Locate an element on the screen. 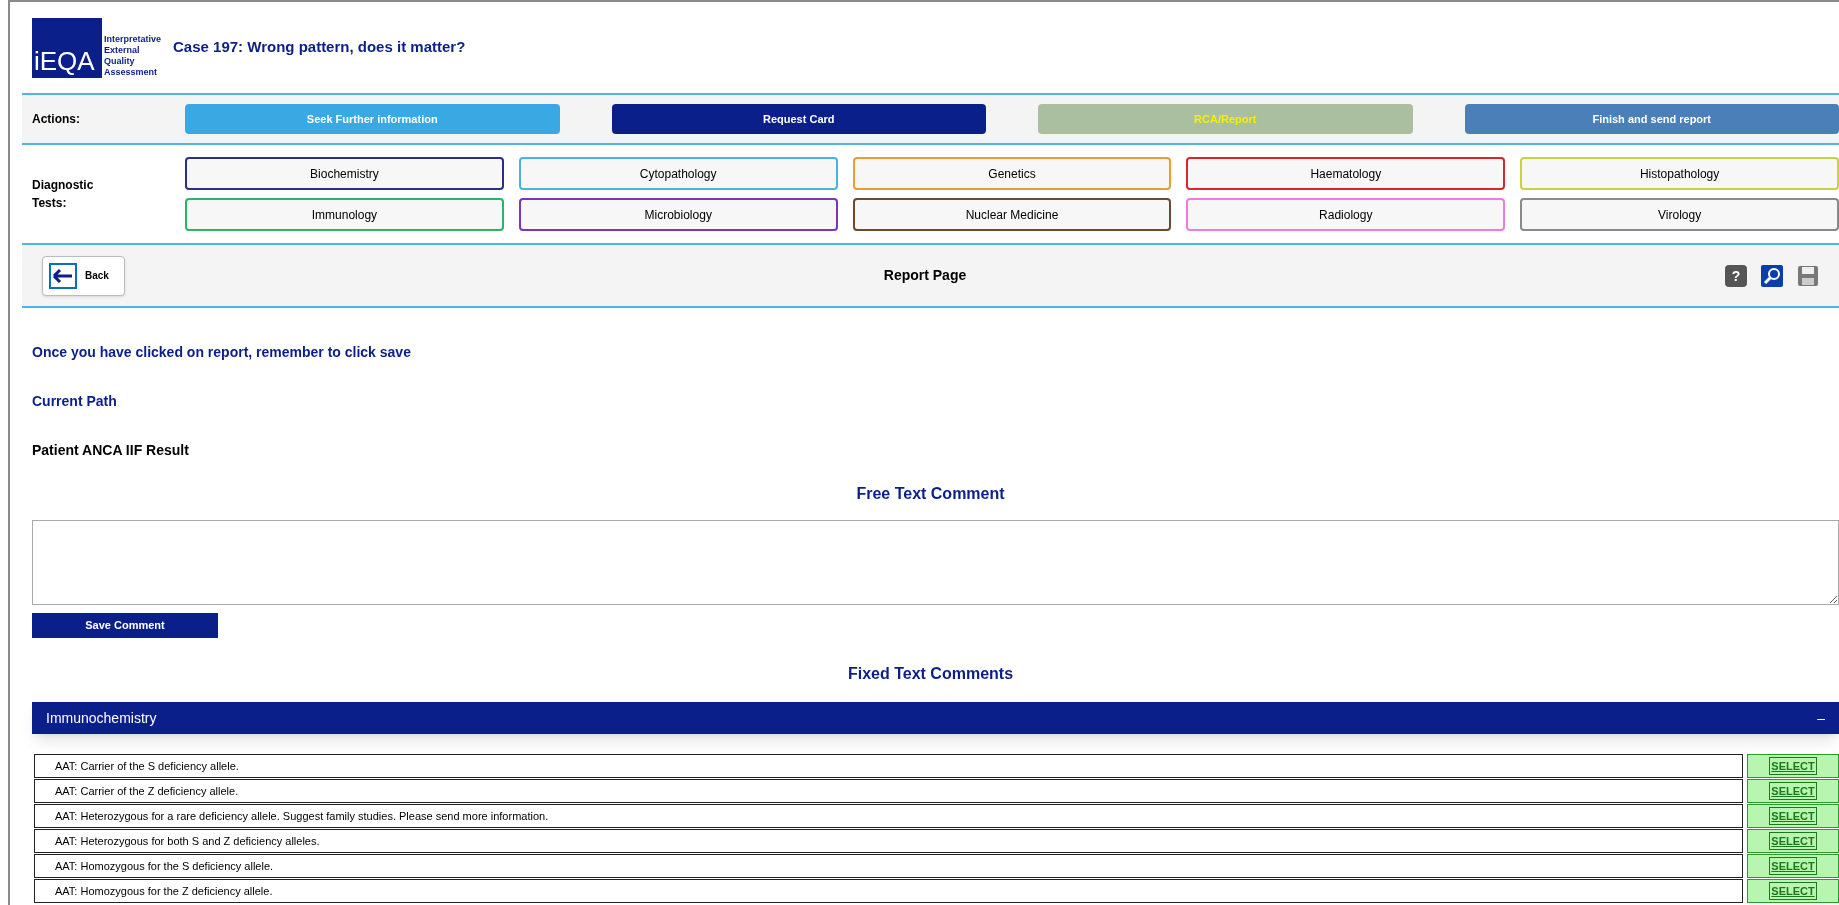  section-heading: Fixed Text Comments is located at coordinates (930, 674).